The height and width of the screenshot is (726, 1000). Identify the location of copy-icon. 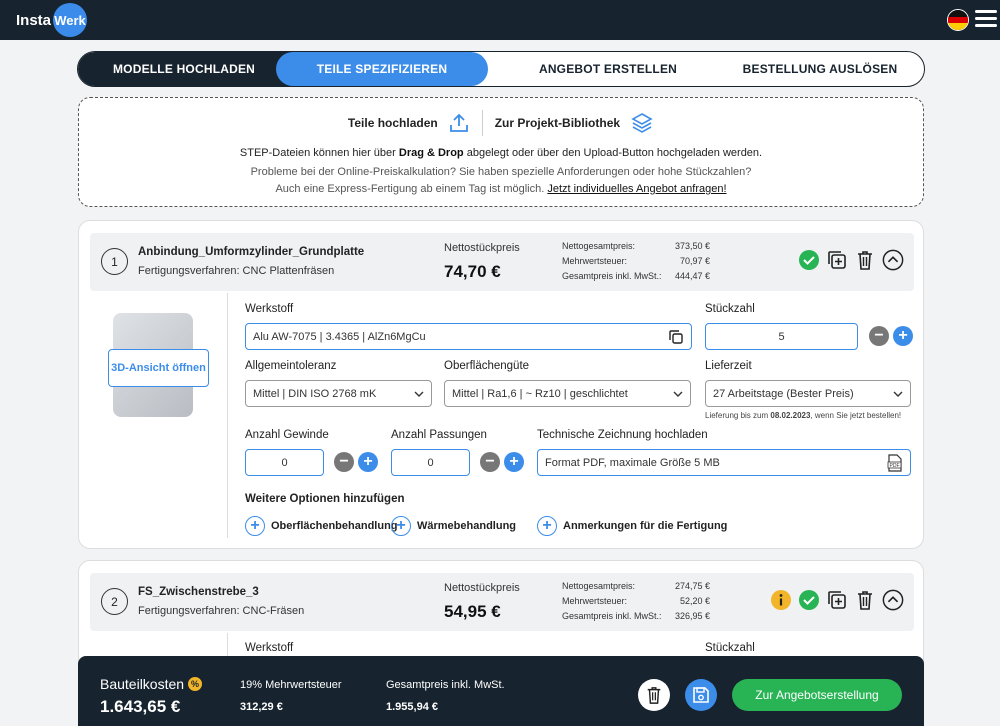
(676, 337).